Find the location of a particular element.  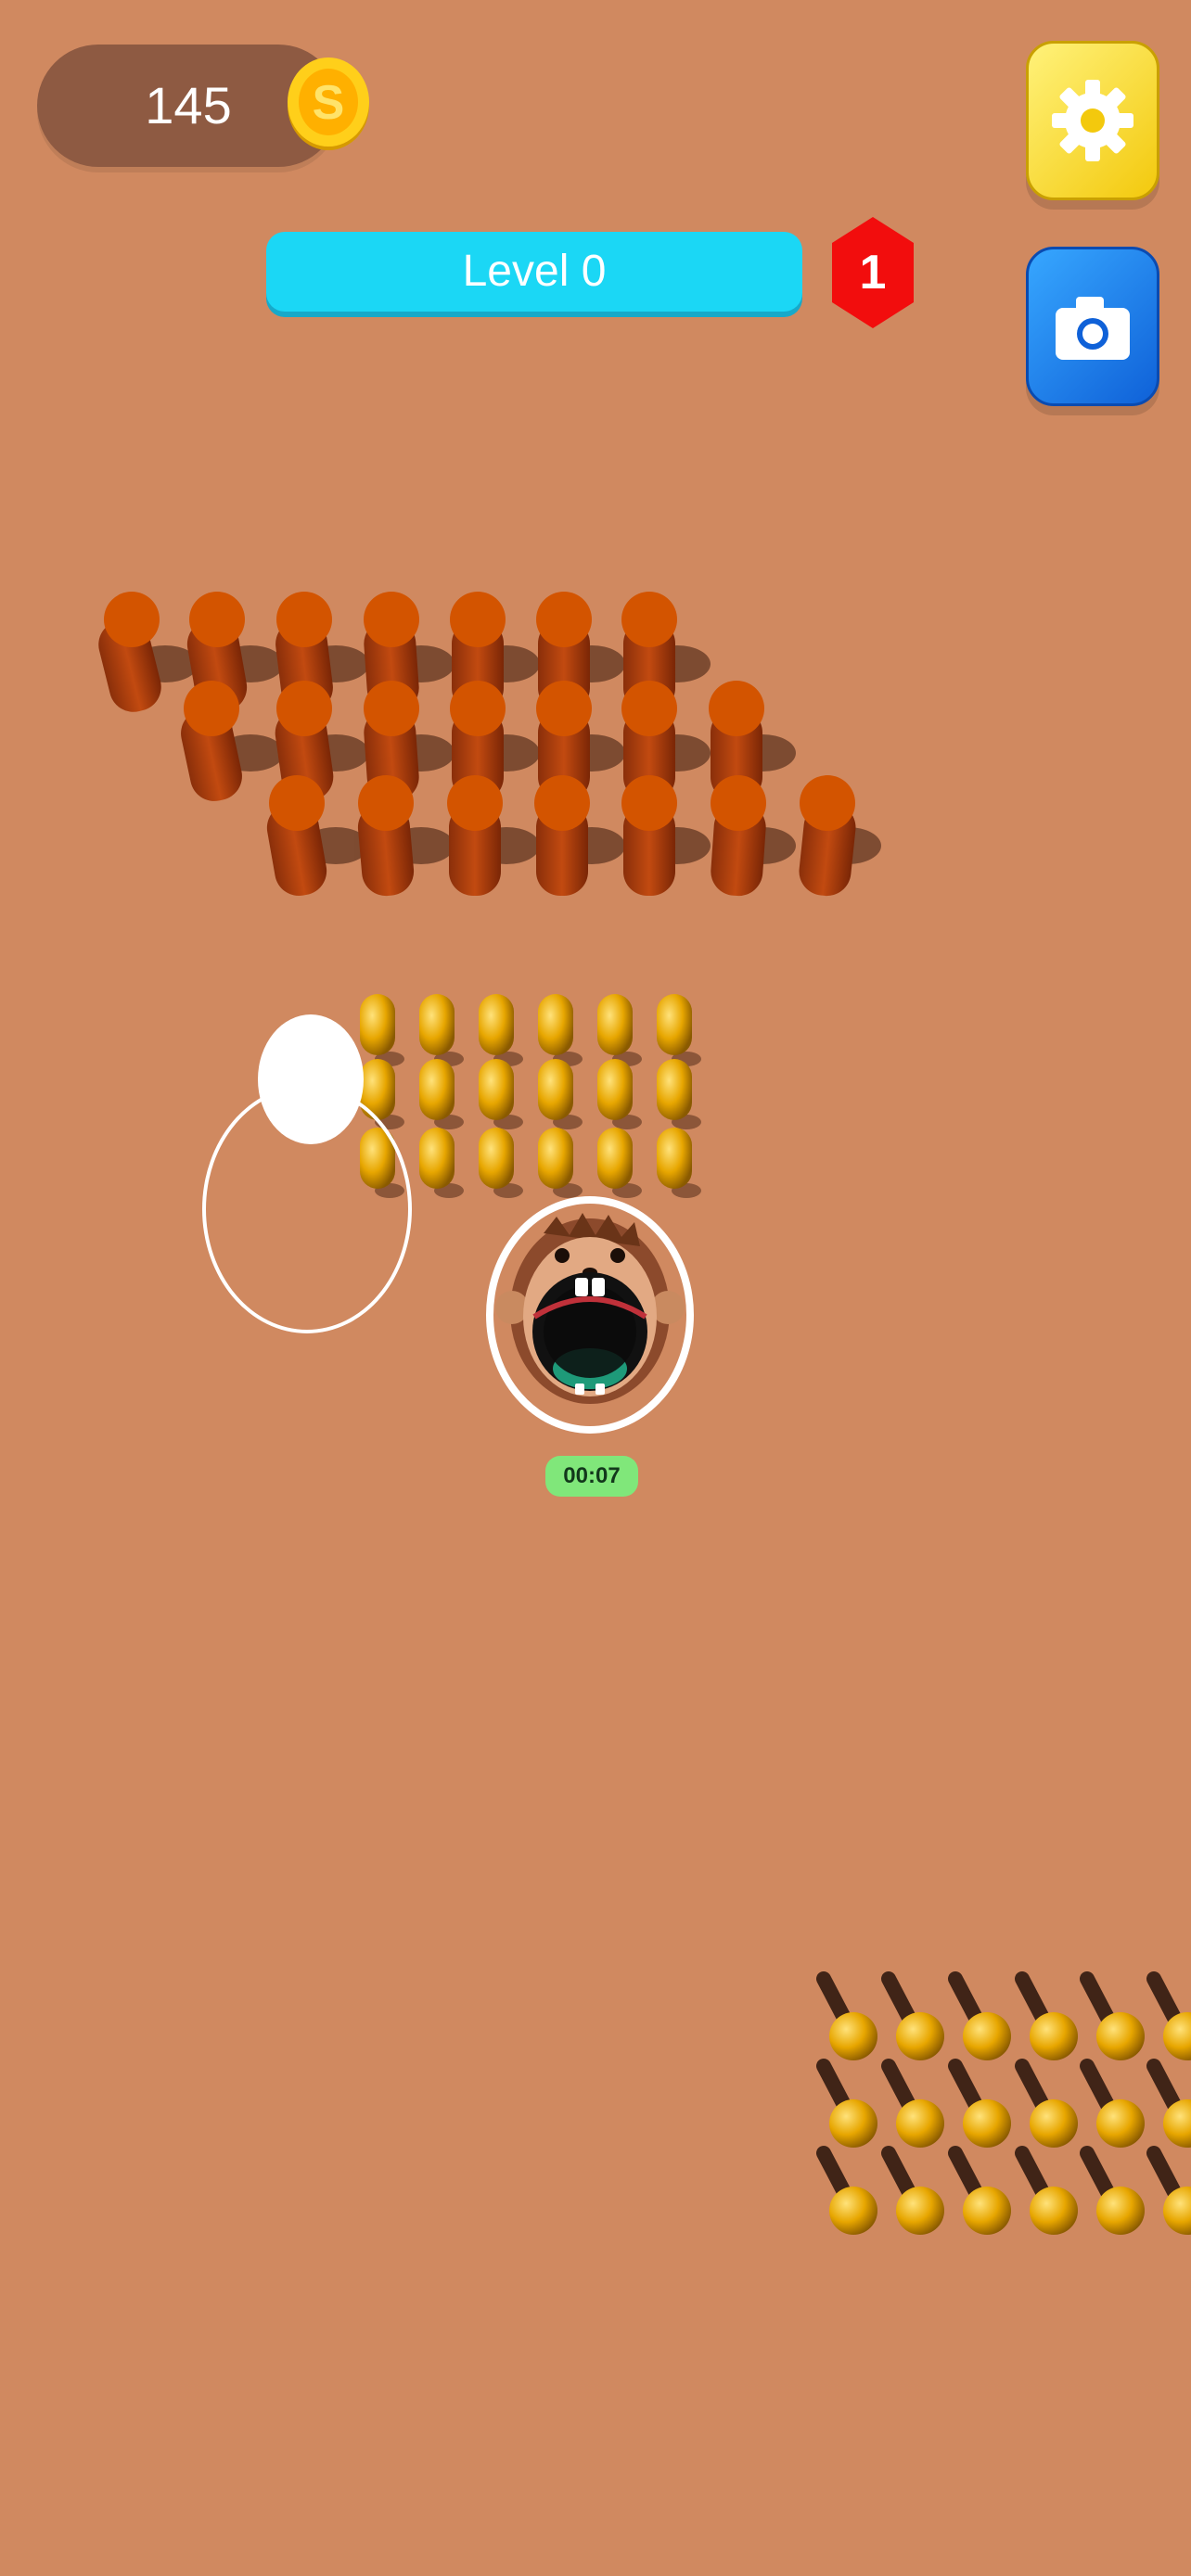

player-hole is located at coordinates (590, 1315).